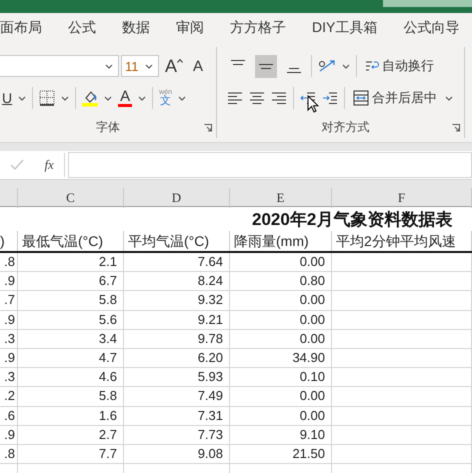  What do you see at coordinates (330, 98) in the screenshot?
I see `increase-indent-icon` at bounding box center [330, 98].